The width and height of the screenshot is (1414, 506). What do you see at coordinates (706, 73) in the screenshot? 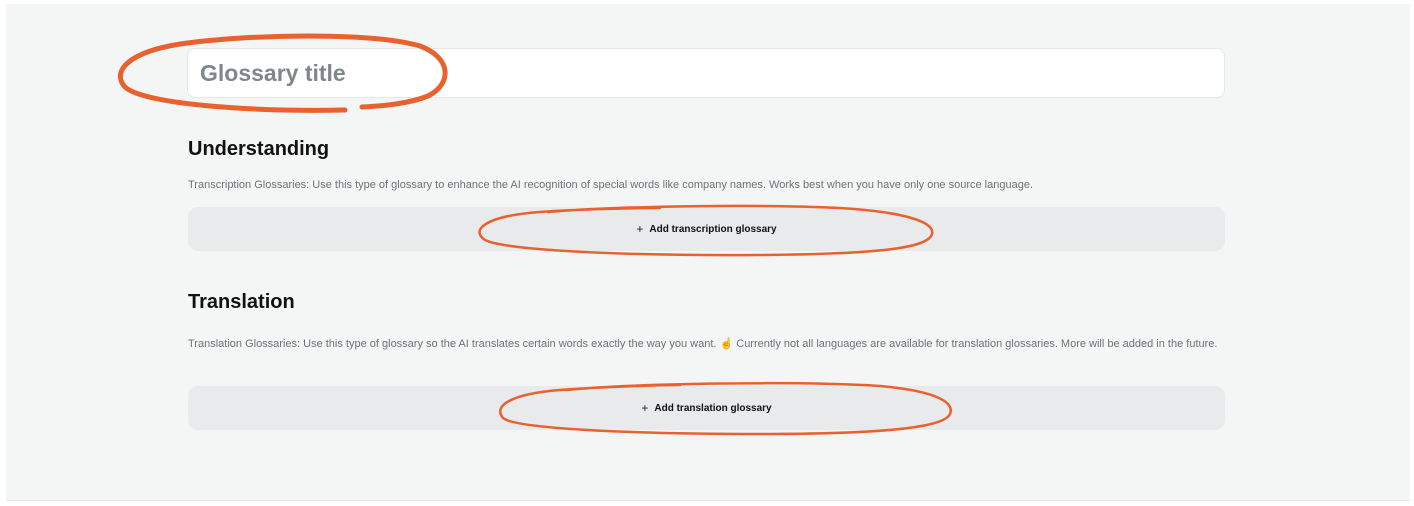
I see `glossary-title-input` at bounding box center [706, 73].